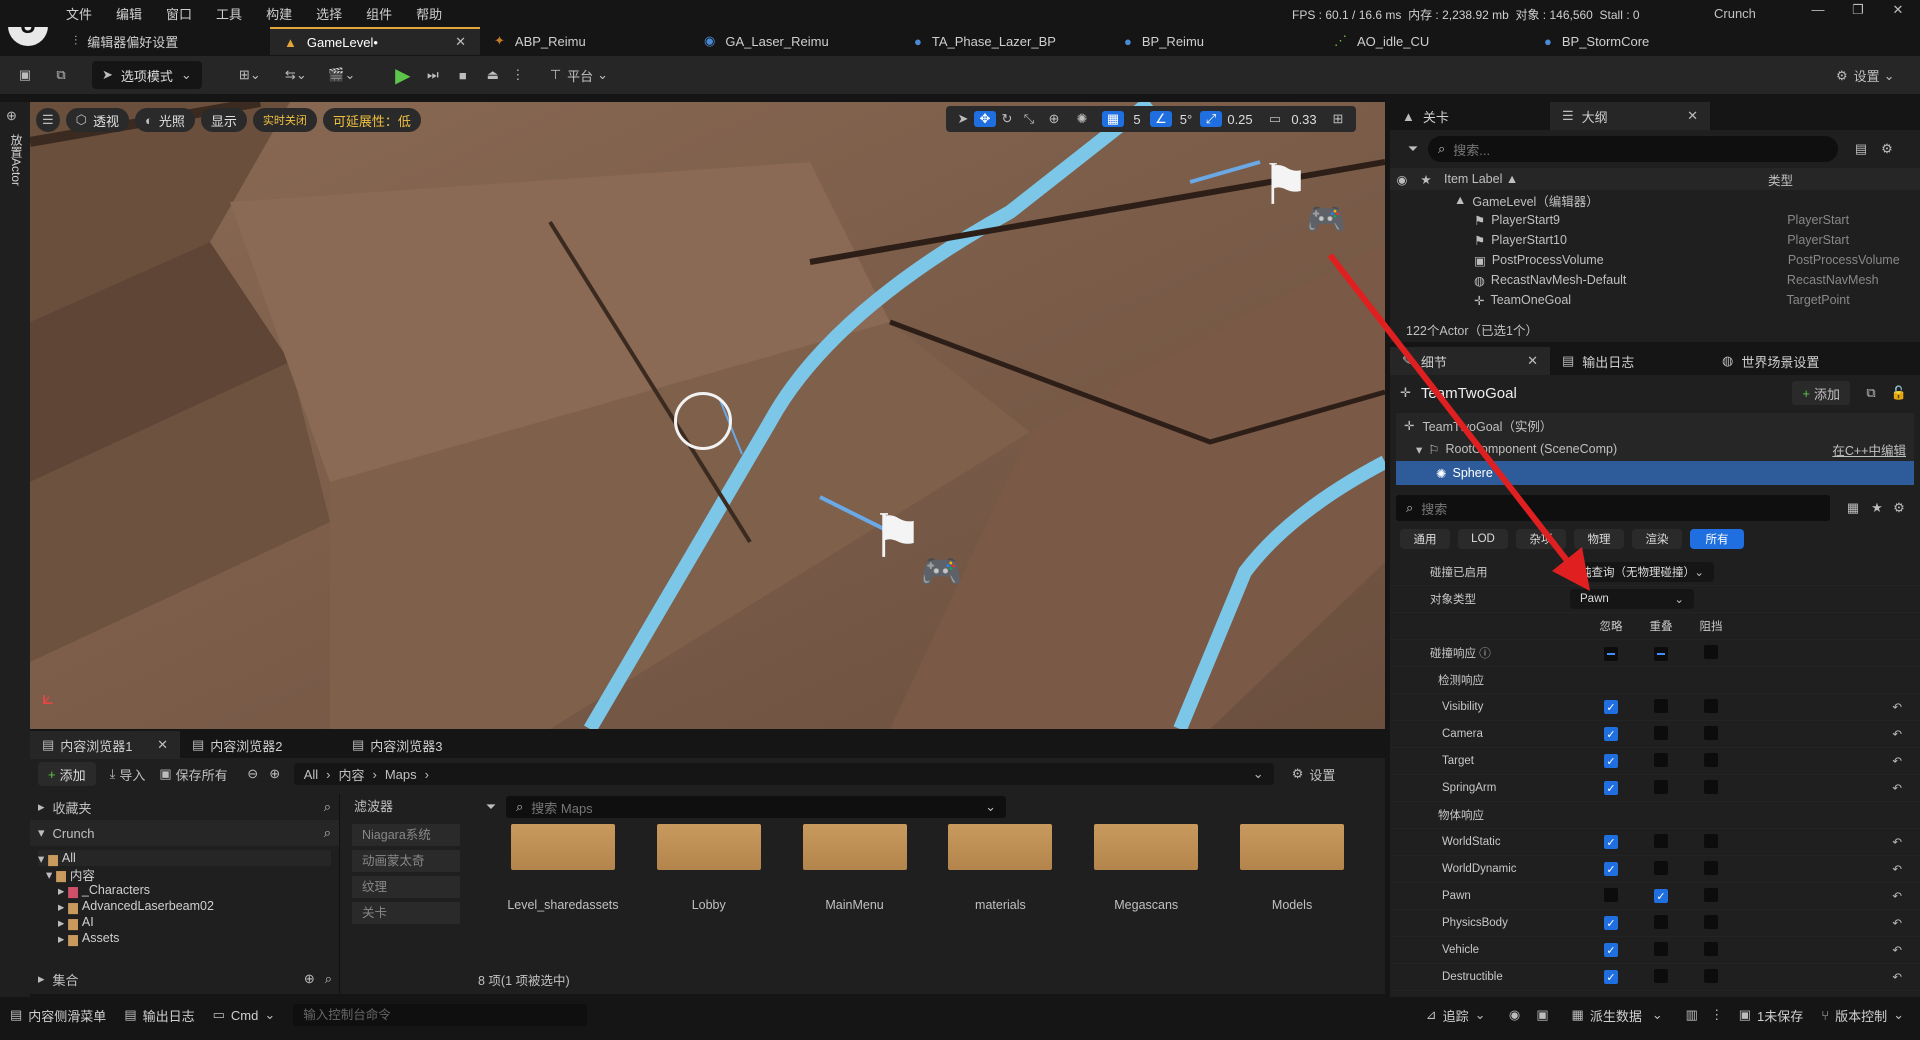  I want to click on menu-build: 构建, so click(279, 13).